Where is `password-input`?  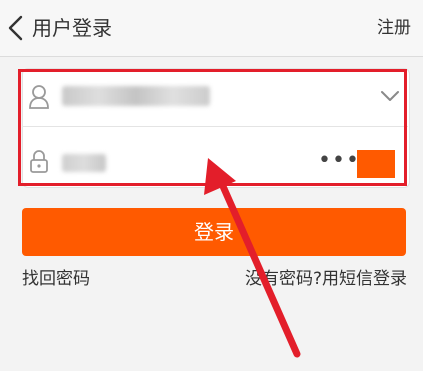 password-input is located at coordinates (84, 163).